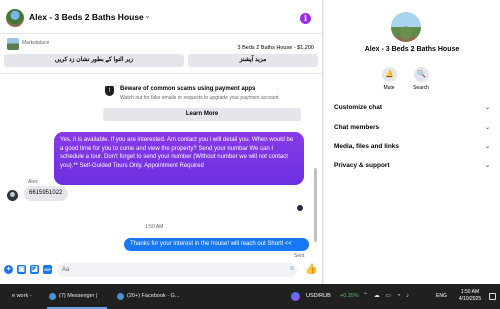  Describe the element at coordinates (357, 127) in the screenshot. I see `row-label: Chat members` at that location.